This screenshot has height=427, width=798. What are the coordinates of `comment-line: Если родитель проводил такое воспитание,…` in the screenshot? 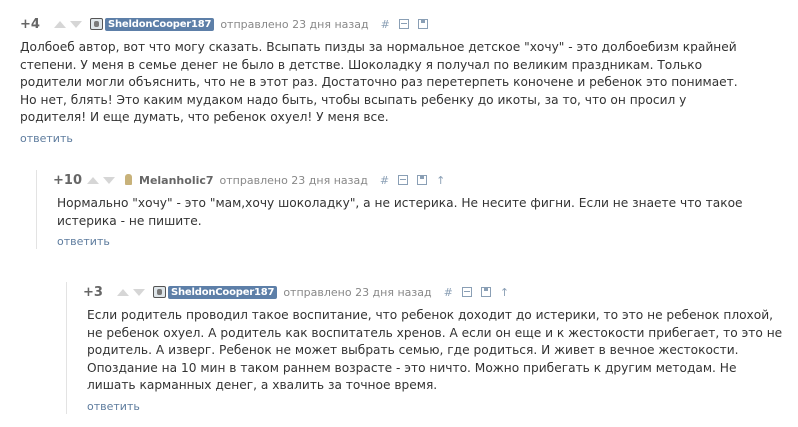 It's located at (430, 315).